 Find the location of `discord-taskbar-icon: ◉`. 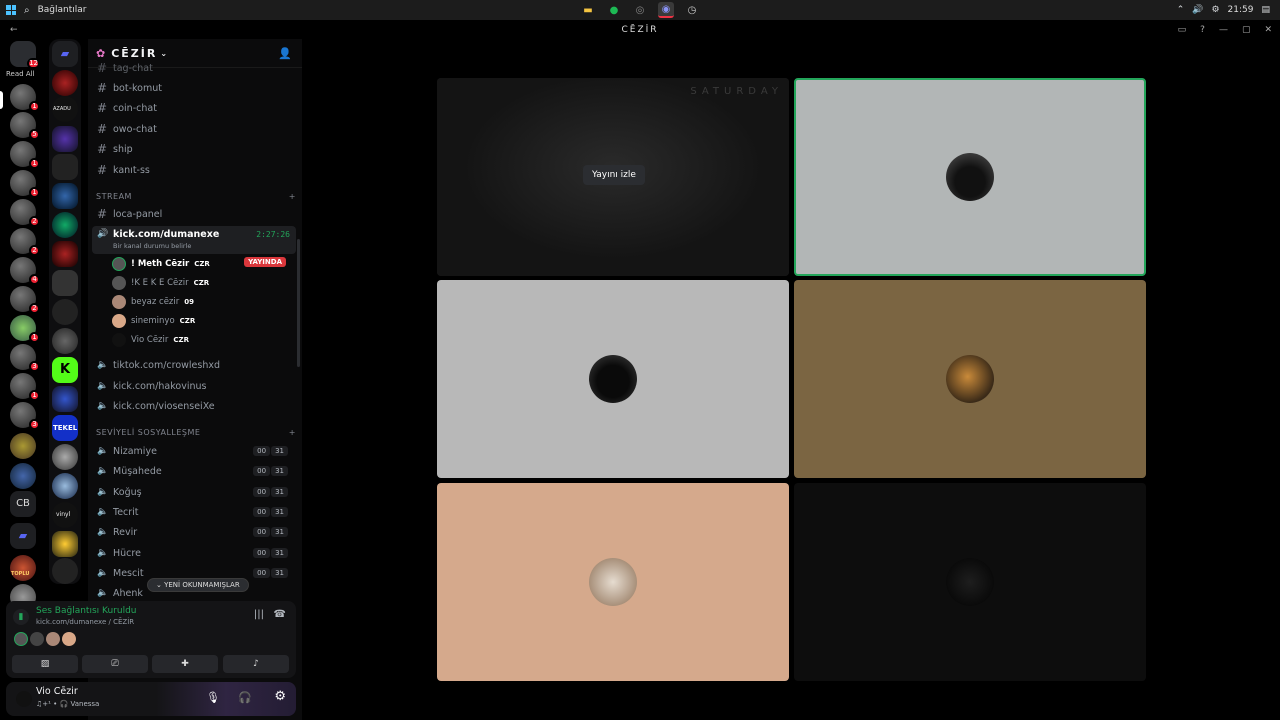

discord-taskbar-icon: ◉ is located at coordinates (666, 10).